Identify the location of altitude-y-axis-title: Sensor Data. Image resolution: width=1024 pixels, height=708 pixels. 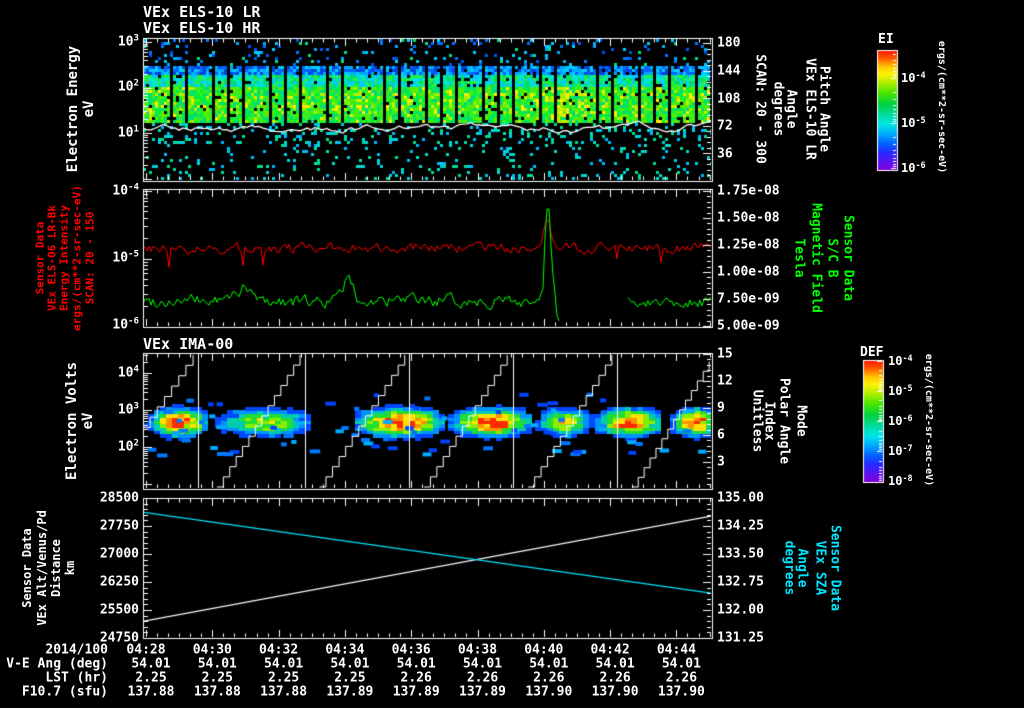
(27, 568).